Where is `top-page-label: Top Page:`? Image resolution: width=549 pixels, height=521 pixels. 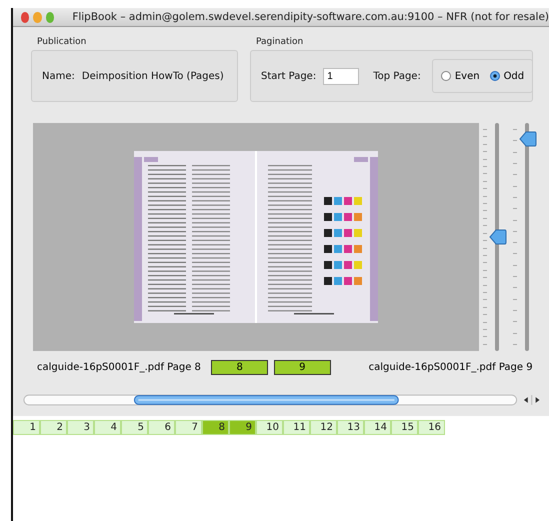
top-page-label: Top Page: is located at coordinates (397, 76).